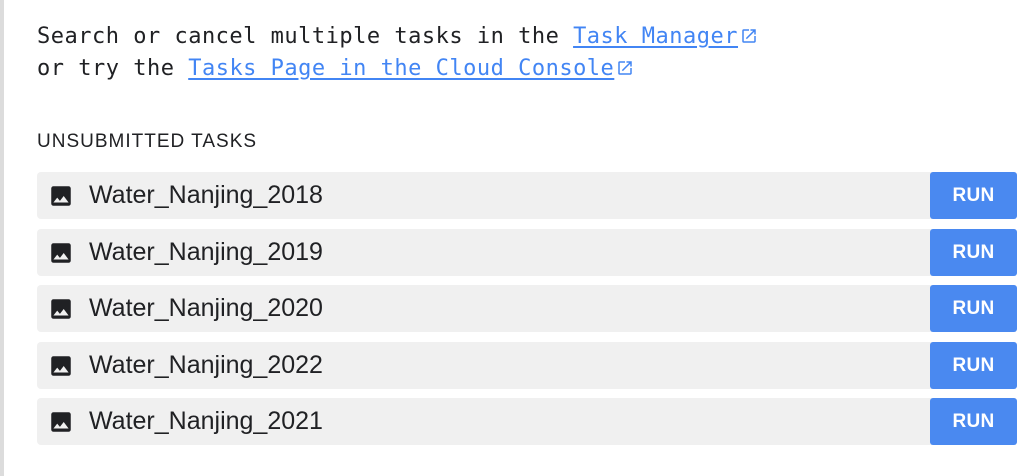 This screenshot has width=1026, height=476. I want to click on task-name: Water_Nanjing_2020, so click(206, 308).